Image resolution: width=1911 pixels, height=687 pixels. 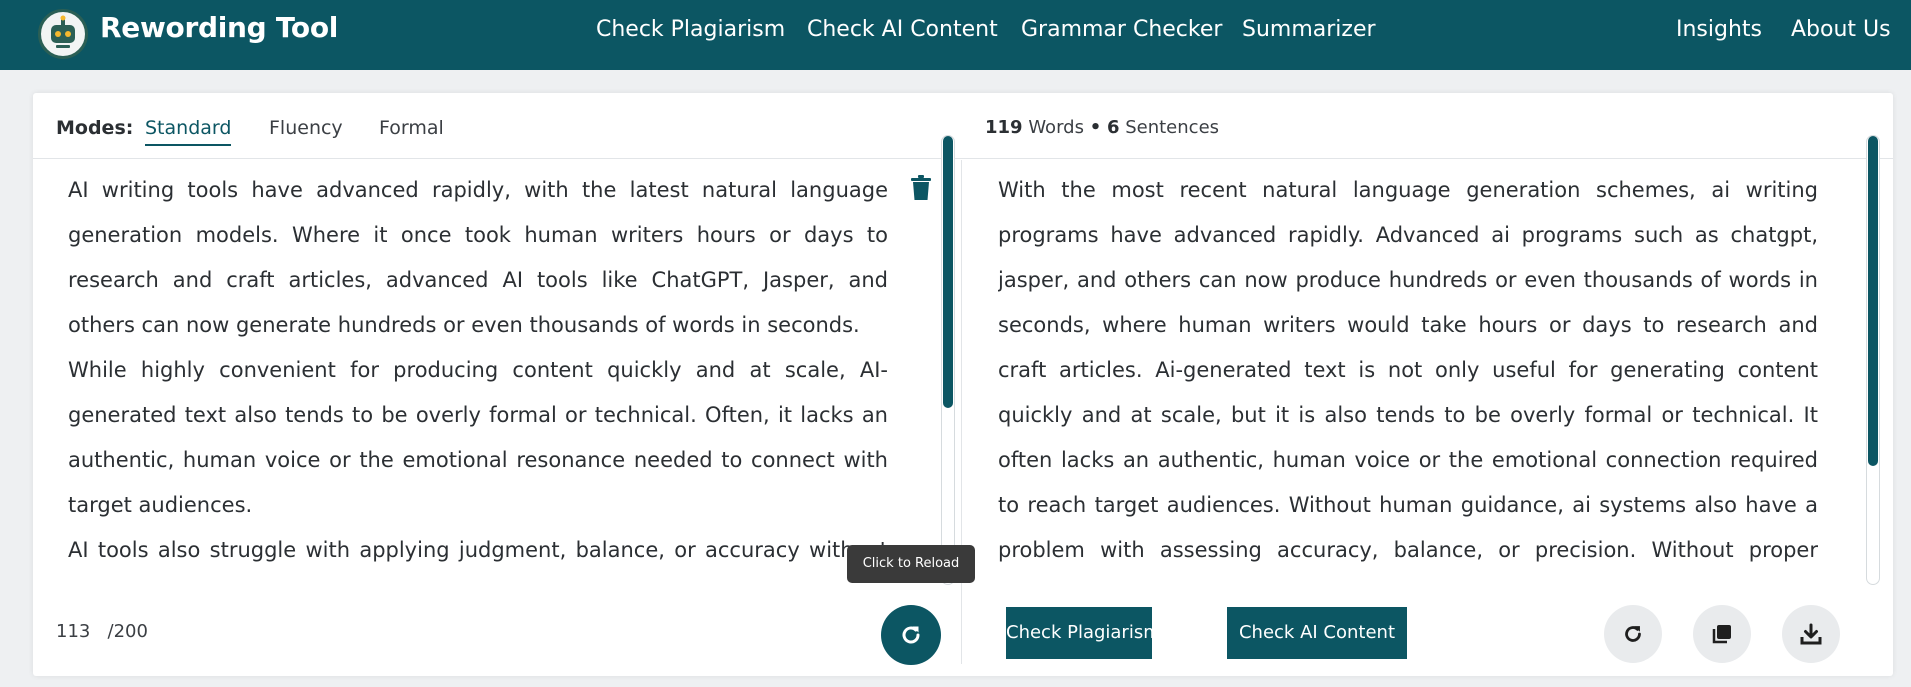 I want to click on input-word-limit: /200, so click(x=127, y=631).